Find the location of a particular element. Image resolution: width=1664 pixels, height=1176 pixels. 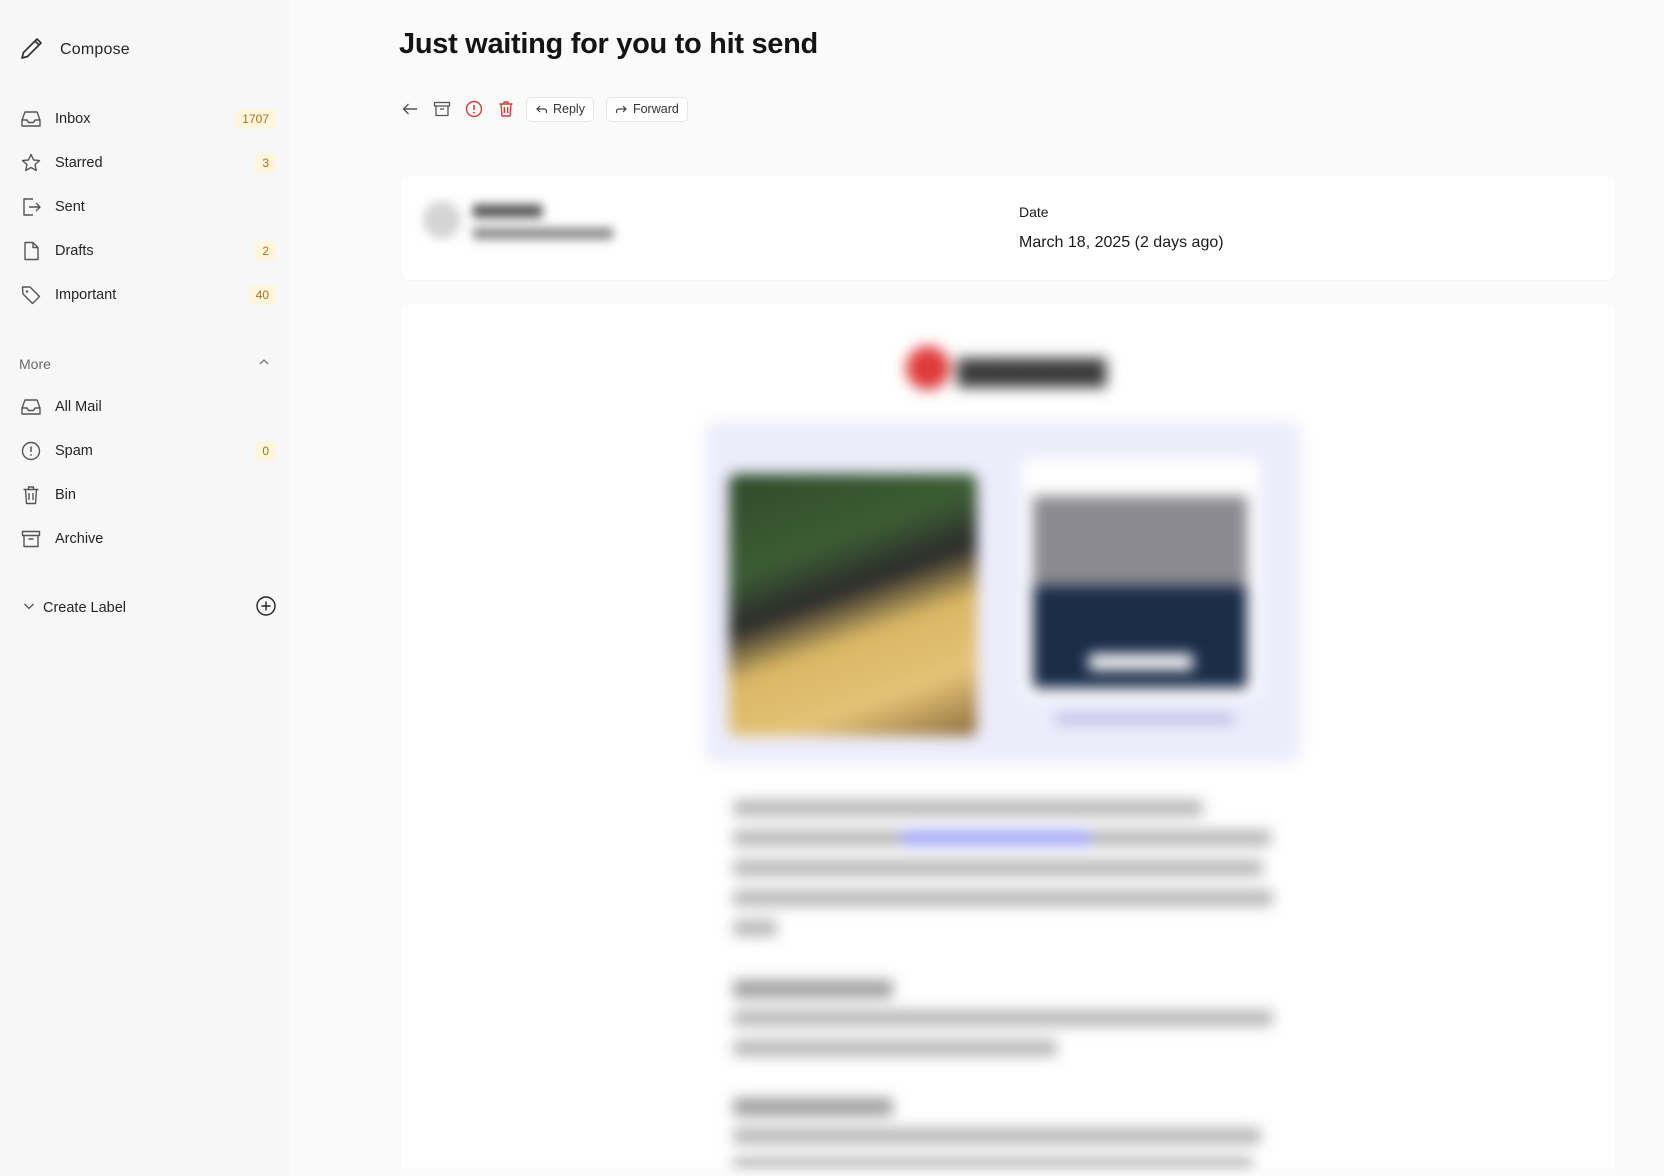

sidebar-item-spam: Spam 0 is located at coordinates (149, 451).